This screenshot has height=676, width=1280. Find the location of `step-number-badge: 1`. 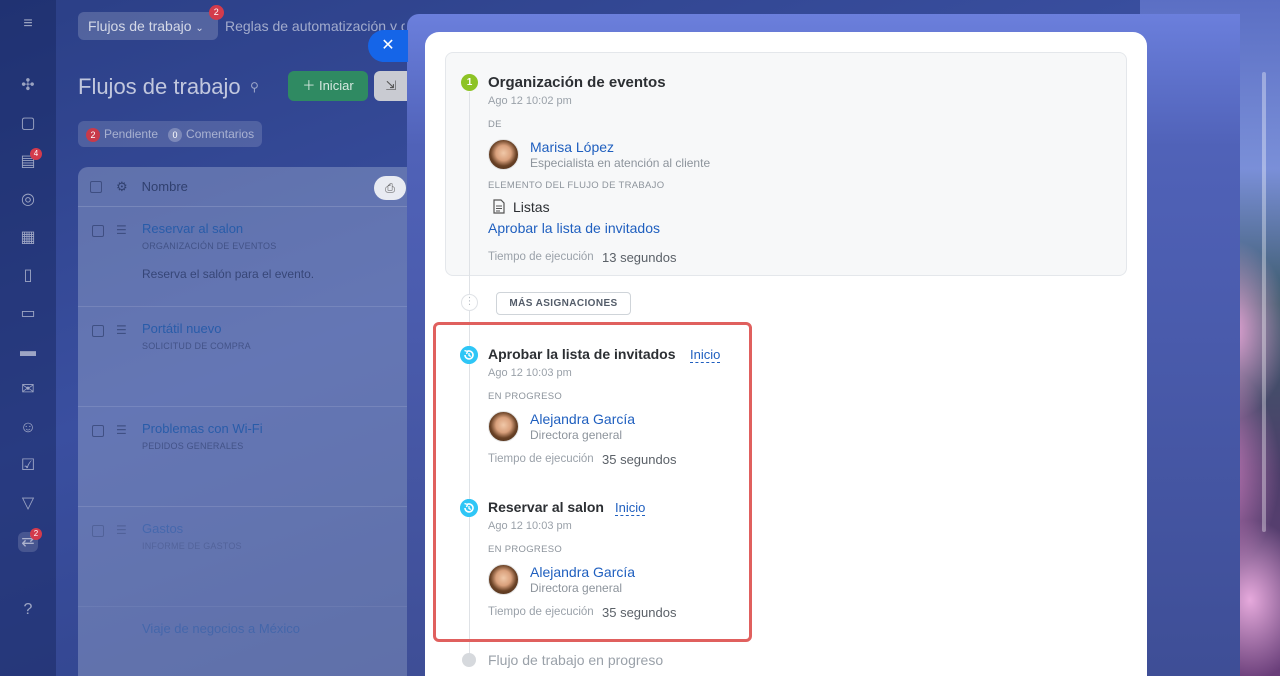

step-number-badge: 1 is located at coordinates (469, 82).